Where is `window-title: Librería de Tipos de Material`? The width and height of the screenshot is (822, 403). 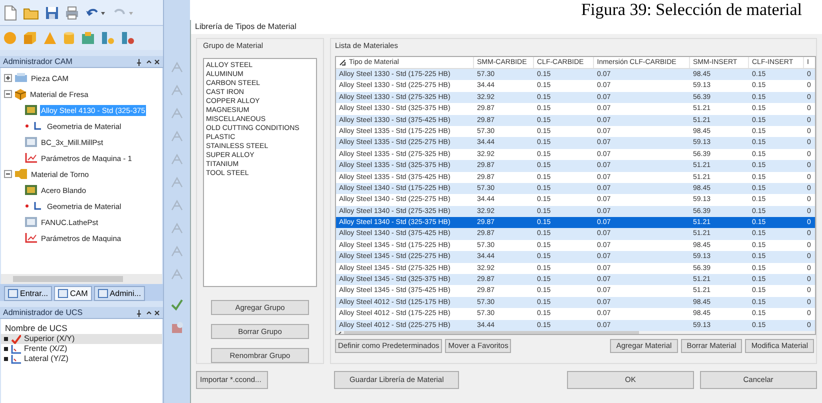
window-title: Librería de Tipos de Material is located at coordinates (245, 27).